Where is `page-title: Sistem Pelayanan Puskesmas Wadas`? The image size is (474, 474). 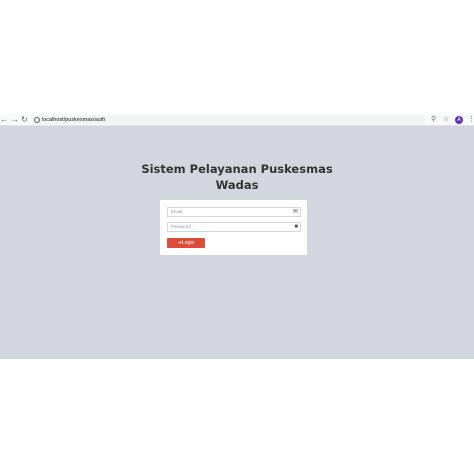 page-title: Sistem Pelayanan Puskesmas Wadas is located at coordinates (237, 177).